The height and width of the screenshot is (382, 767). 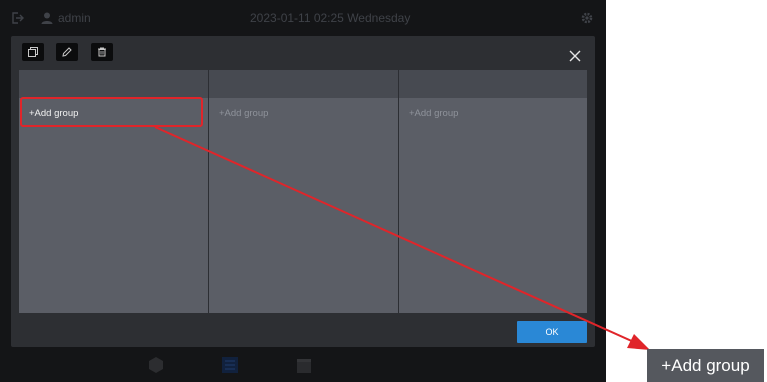 I want to click on edit-button, so click(x=67, y=52).